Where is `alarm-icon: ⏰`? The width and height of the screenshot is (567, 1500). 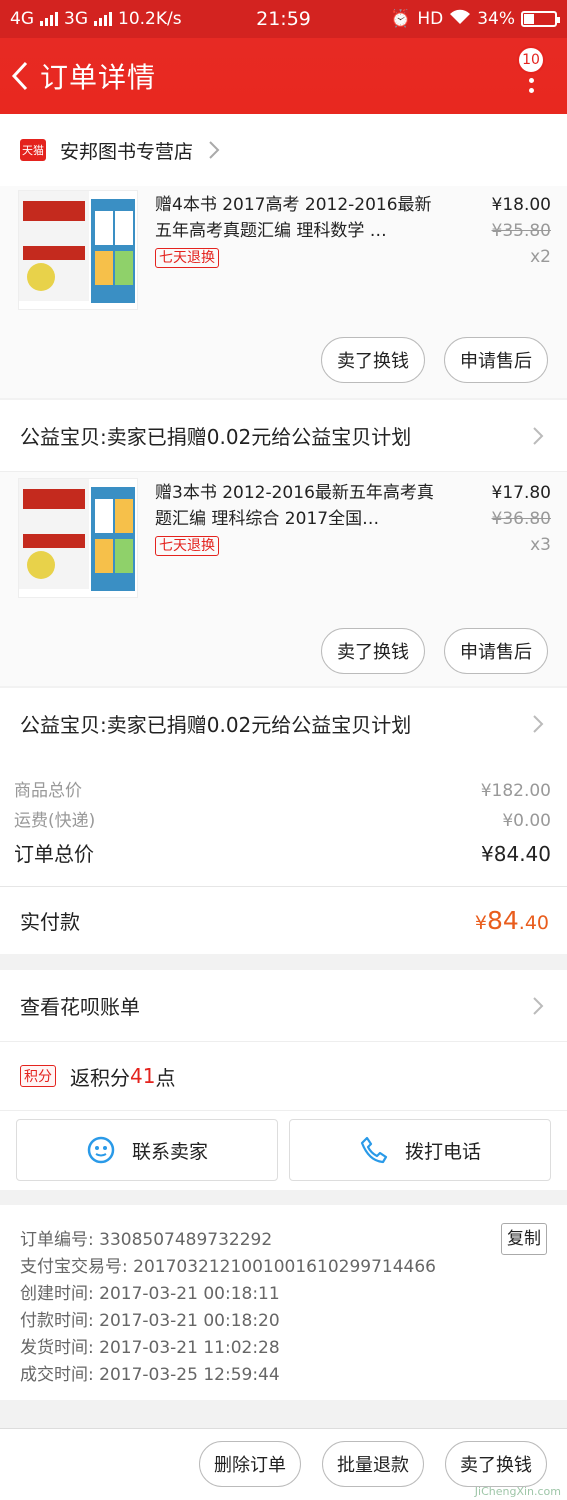
alarm-icon: ⏰ is located at coordinates (401, 19).